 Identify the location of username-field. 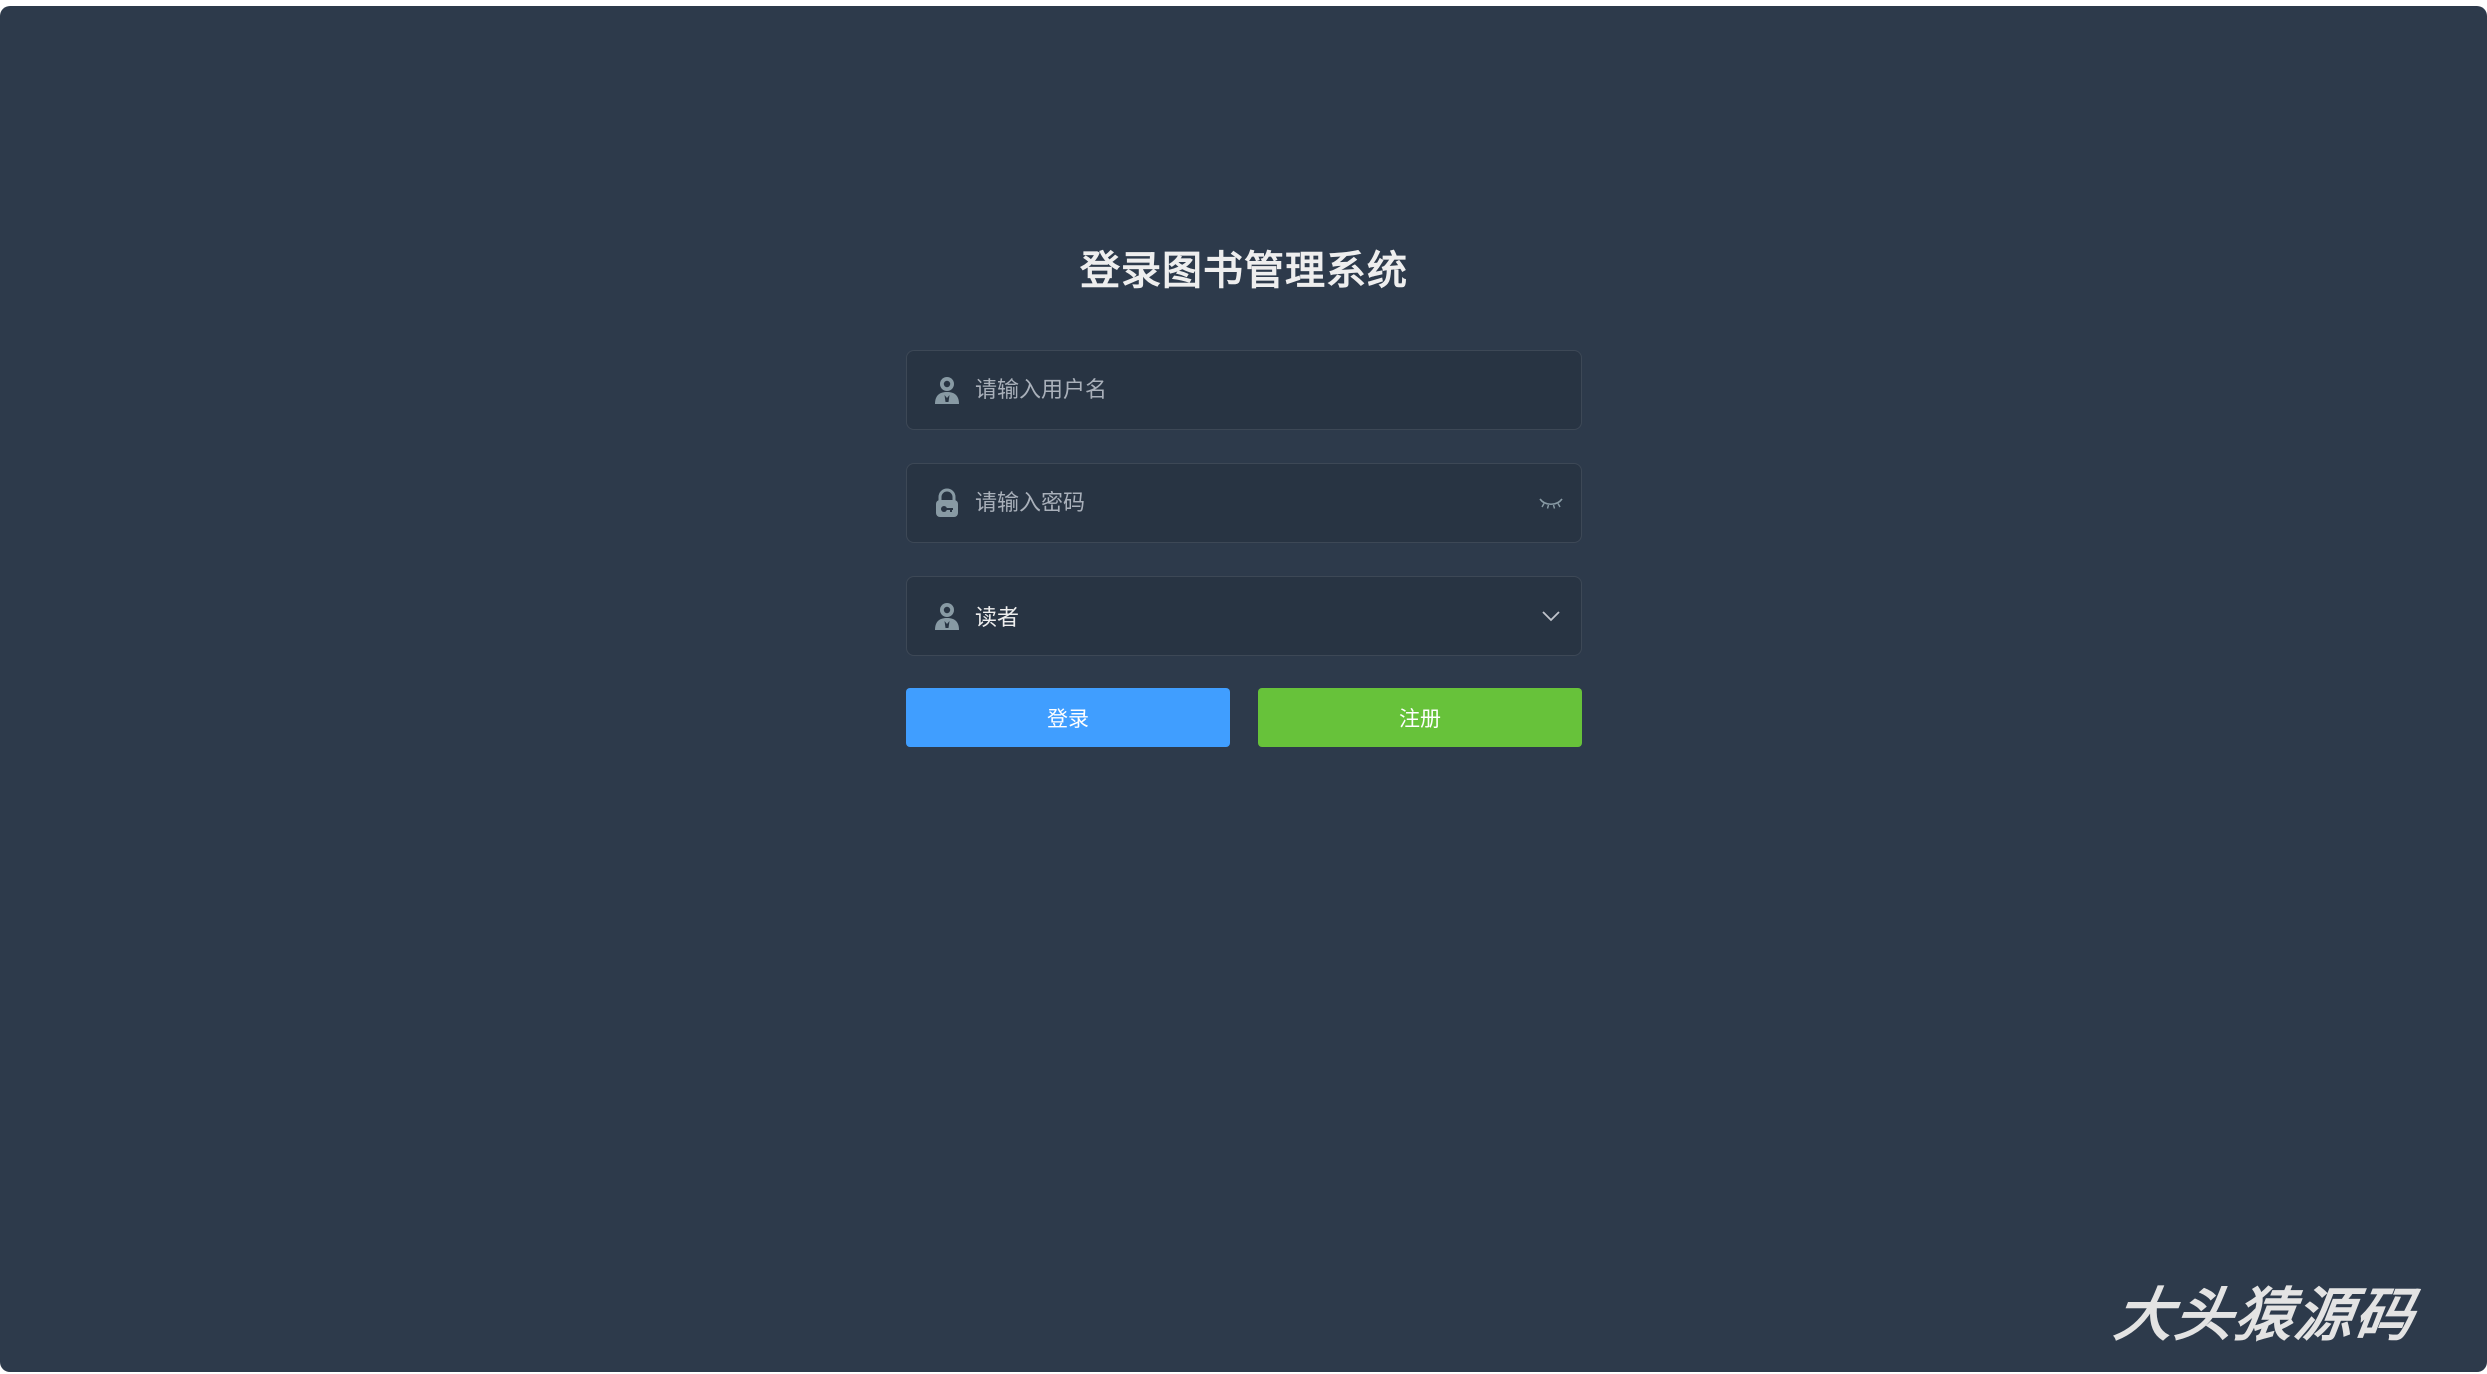
(1244, 390).